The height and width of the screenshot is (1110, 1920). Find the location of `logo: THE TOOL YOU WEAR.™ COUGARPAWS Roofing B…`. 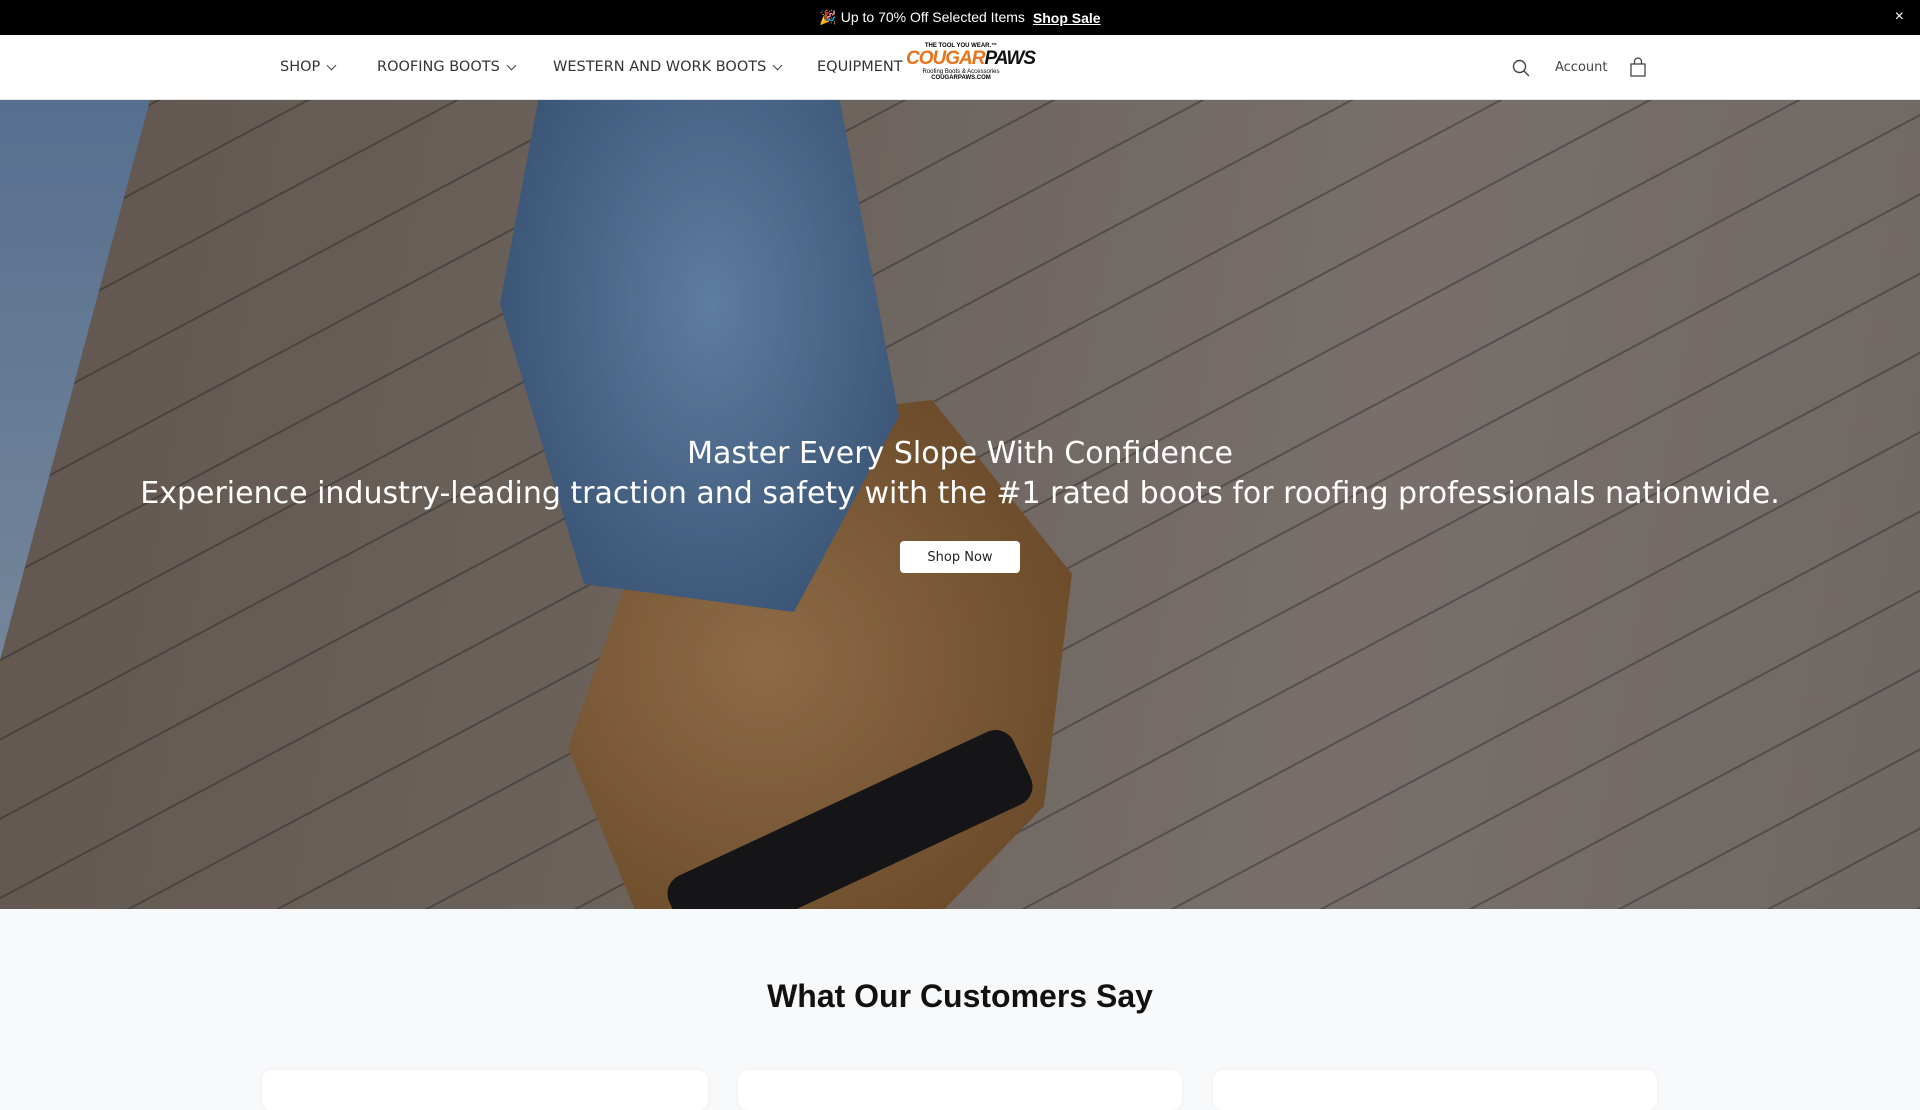

logo: THE TOOL YOU WEAR.™ COUGARPAWS Roofing B… is located at coordinates (971, 67).